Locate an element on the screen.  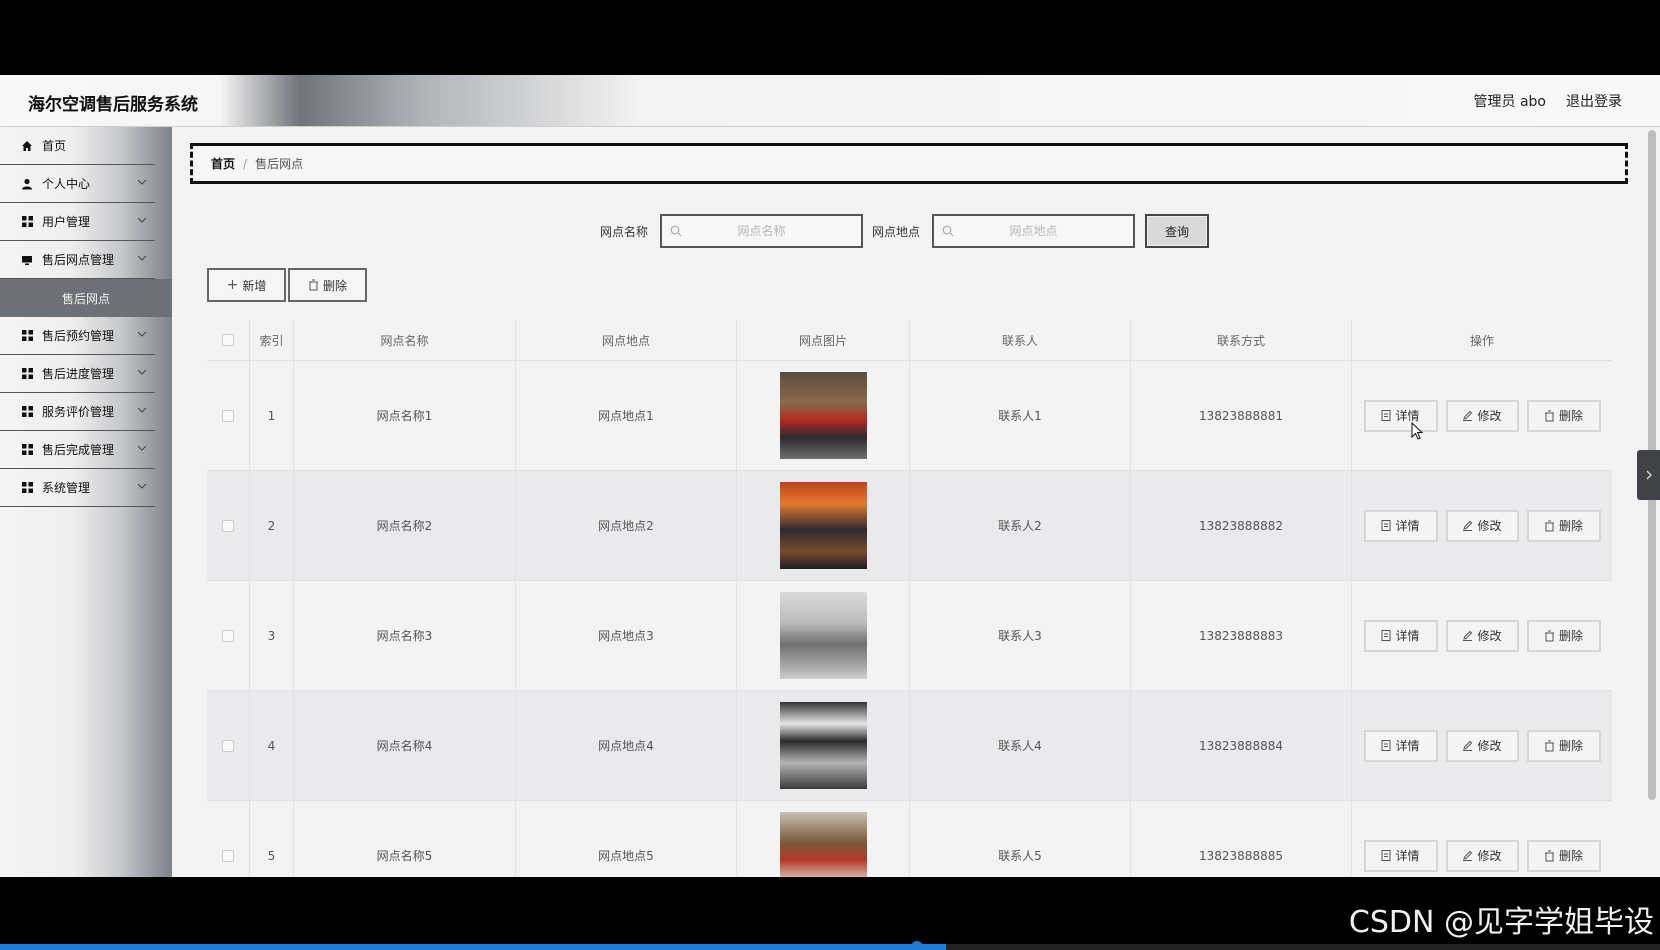
sidebar-item-personal-center: 个人中心 is located at coordinates (77, 184).